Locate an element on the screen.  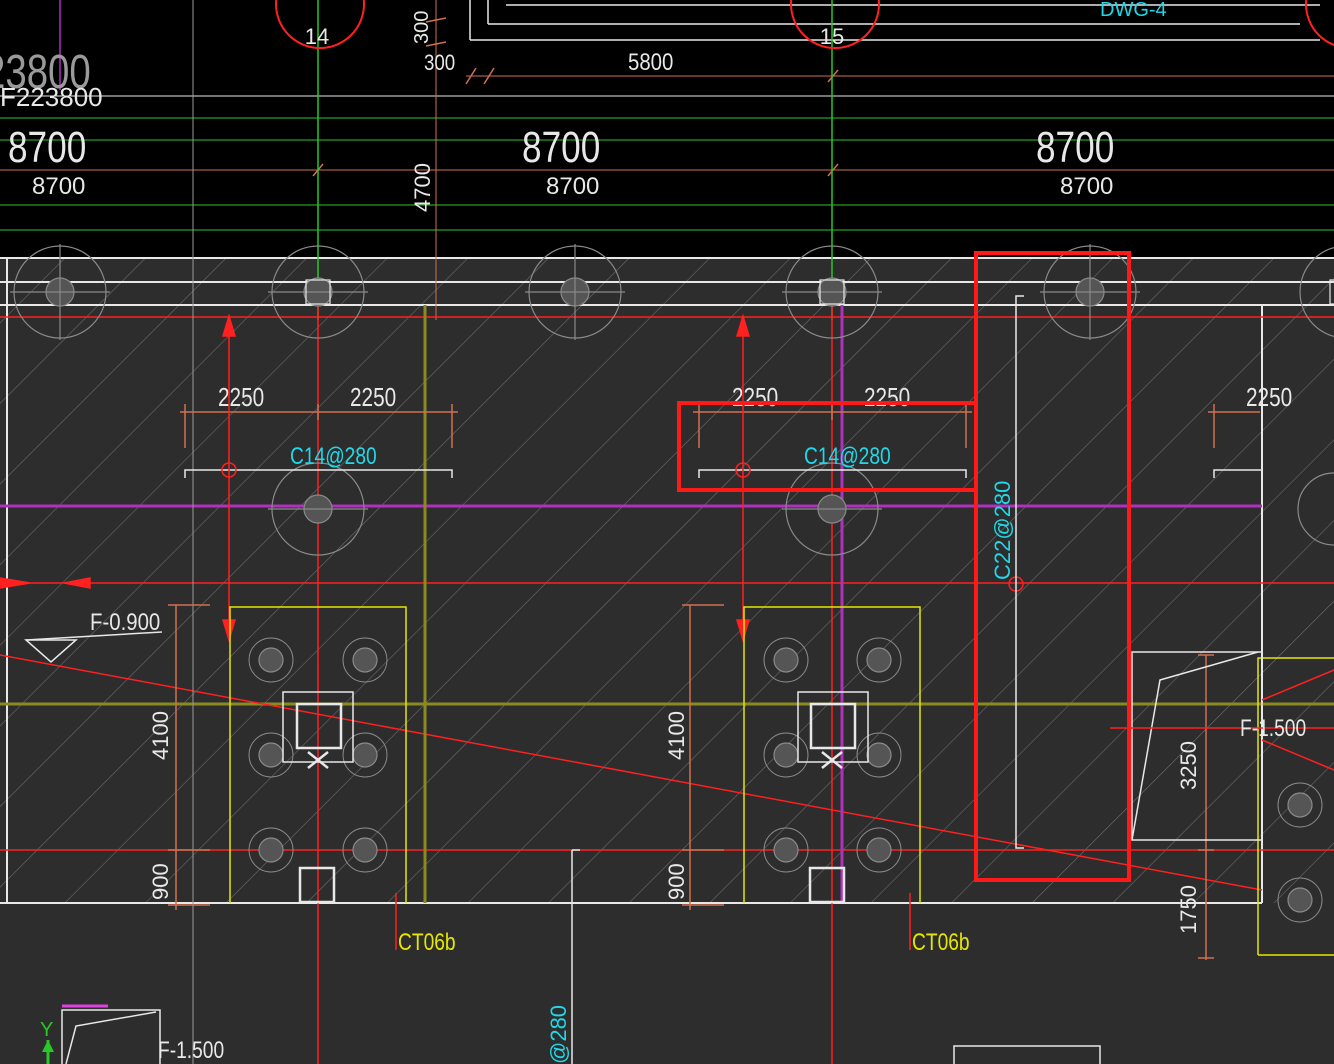
rebar-label-bottom-vertical: @280 is located at coordinates (558, 1034).